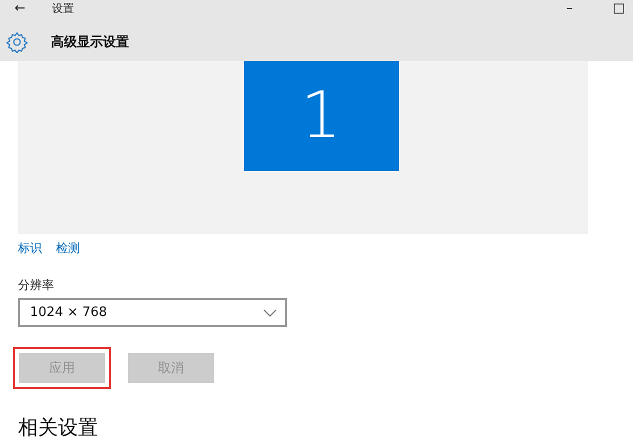  What do you see at coordinates (58, 427) in the screenshot?
I see `section-heading: 相关设置` at bounding box center [58, 427].